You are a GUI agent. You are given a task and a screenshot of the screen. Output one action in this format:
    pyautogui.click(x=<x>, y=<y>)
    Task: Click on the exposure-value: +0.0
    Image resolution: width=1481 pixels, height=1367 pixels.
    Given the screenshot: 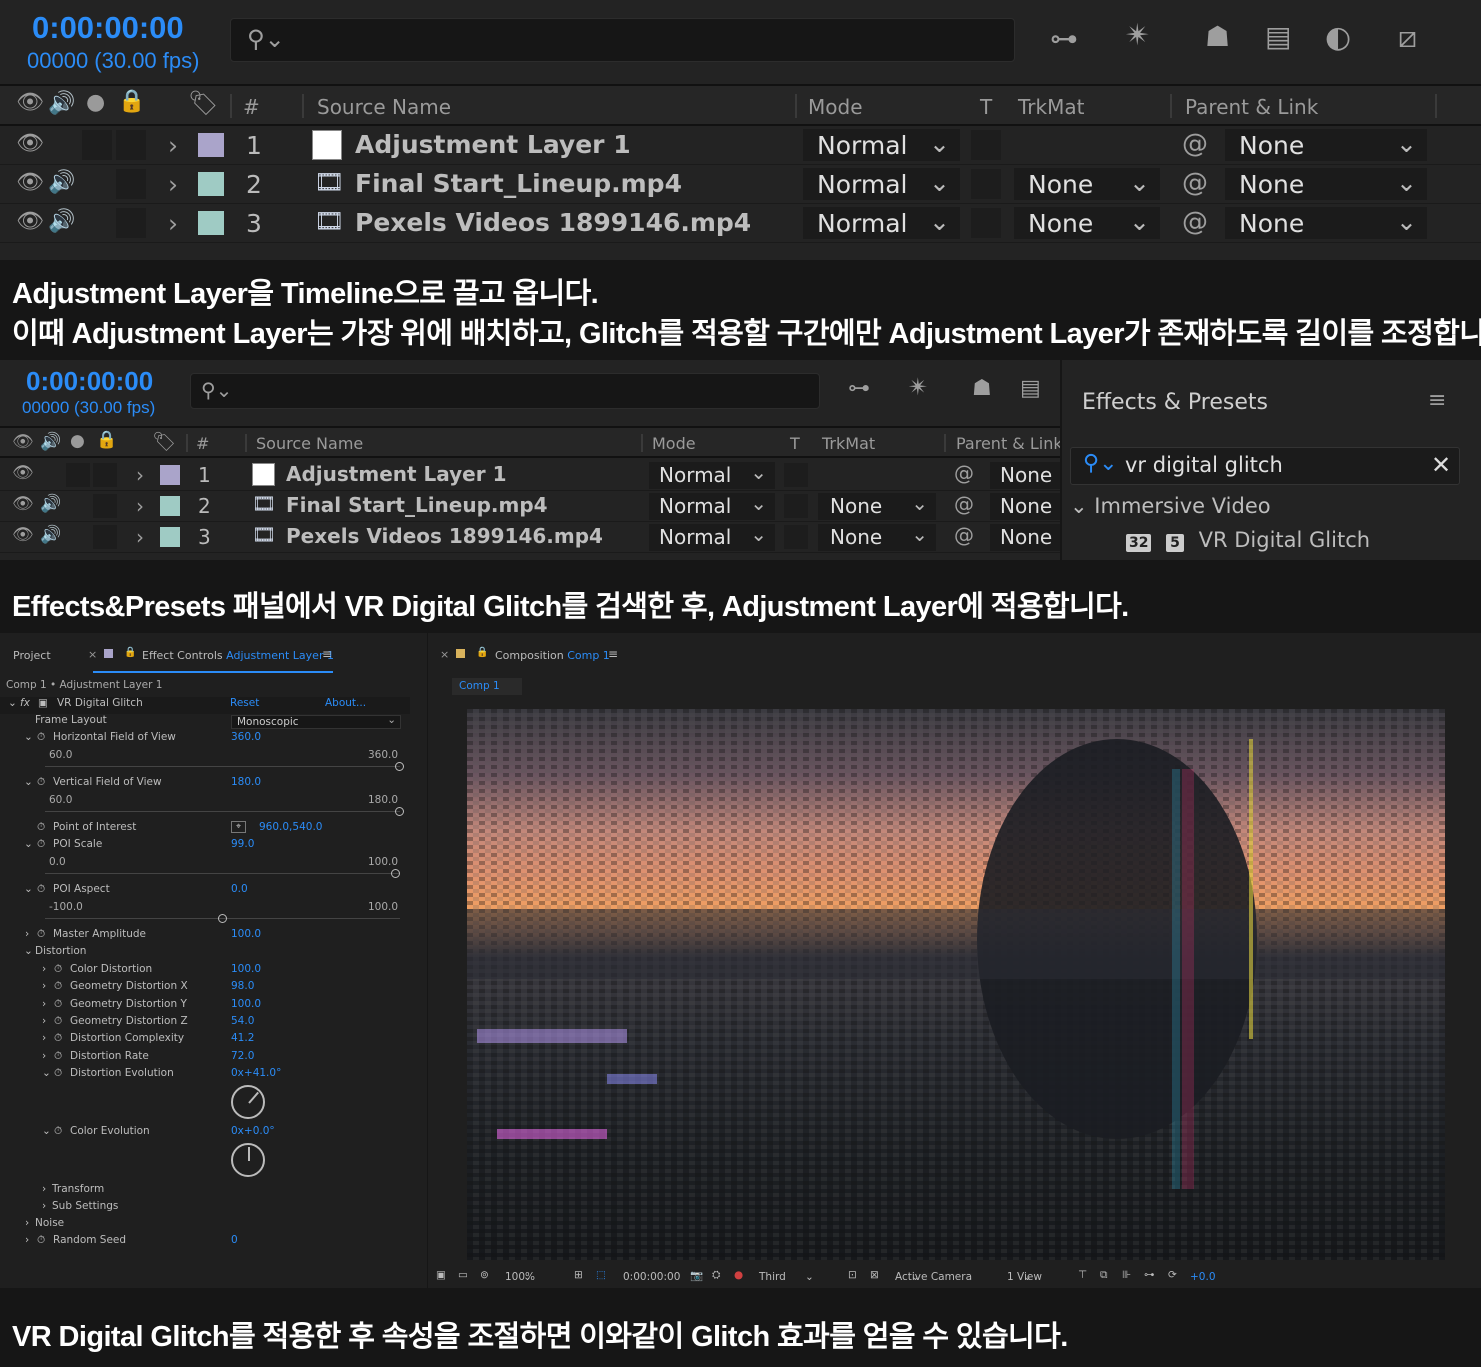 What is the action you would take?
    pyautogui.click(x=1203, y=1277)
    